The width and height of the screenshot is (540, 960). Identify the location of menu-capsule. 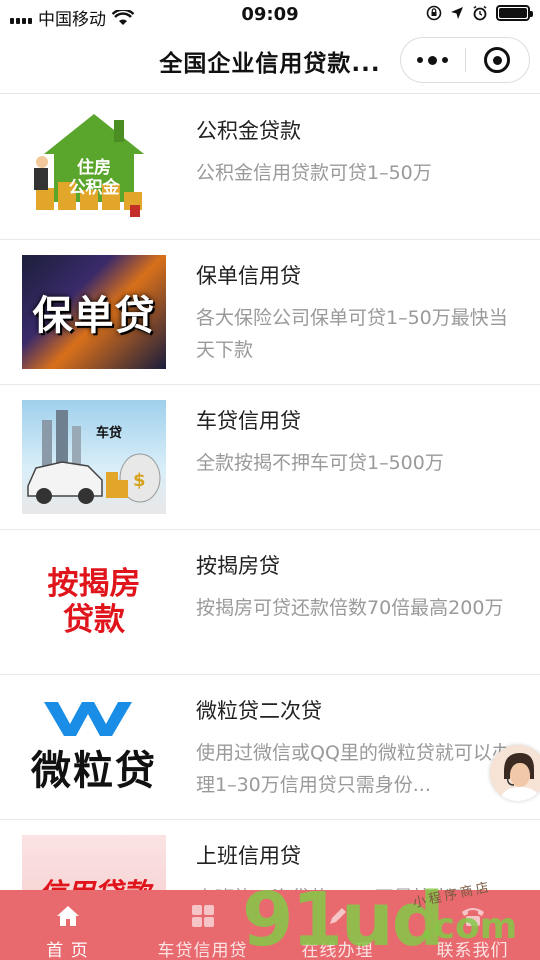
(465, 60).